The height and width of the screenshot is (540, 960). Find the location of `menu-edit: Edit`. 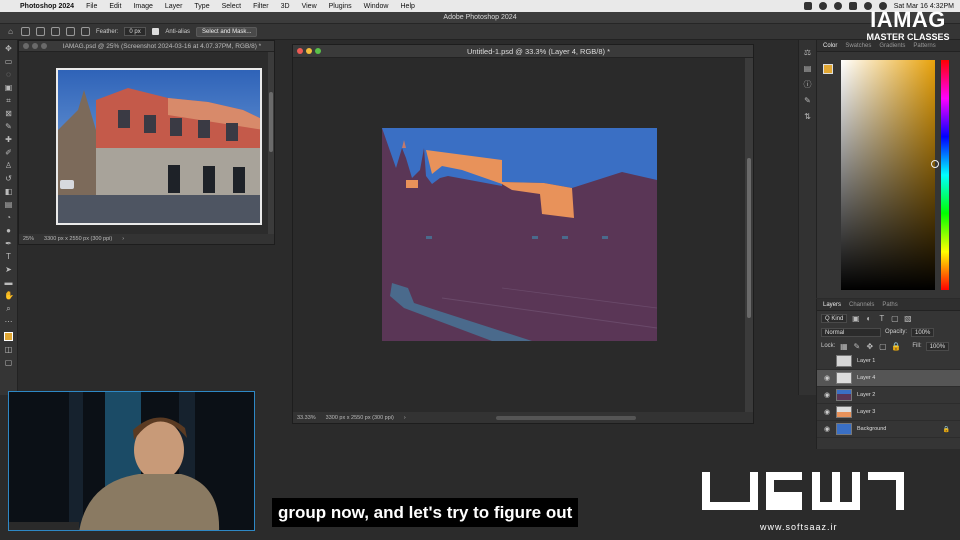

menu-edit: Edit is located at coordinates (115, 6).